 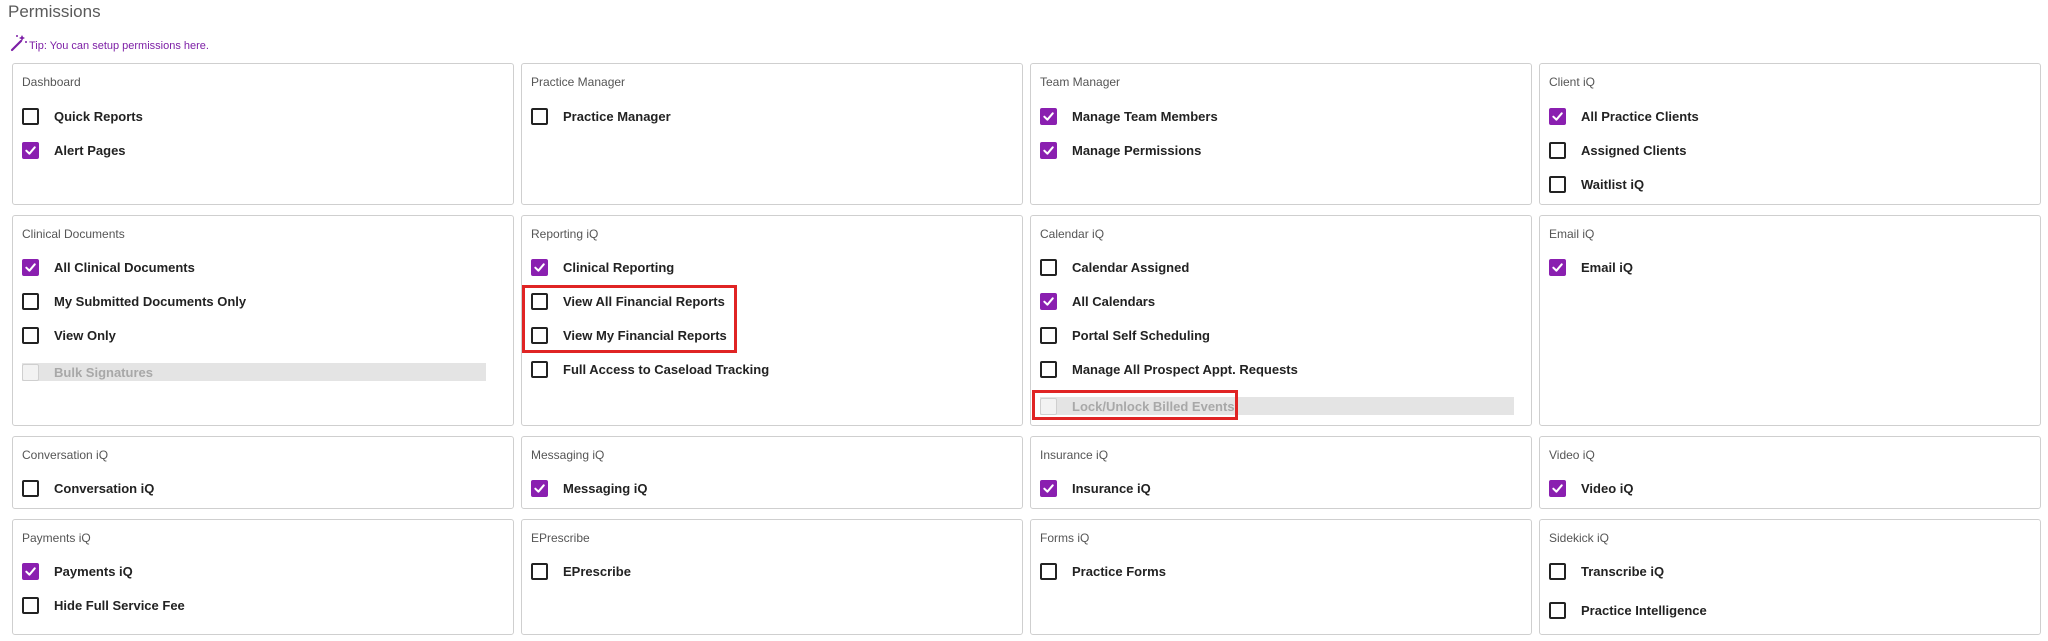 What do you see at coordinates (1640, 116) in the screenshot?
I see `permission-label: All Practice Clients` at bounding box center [1640, 116].